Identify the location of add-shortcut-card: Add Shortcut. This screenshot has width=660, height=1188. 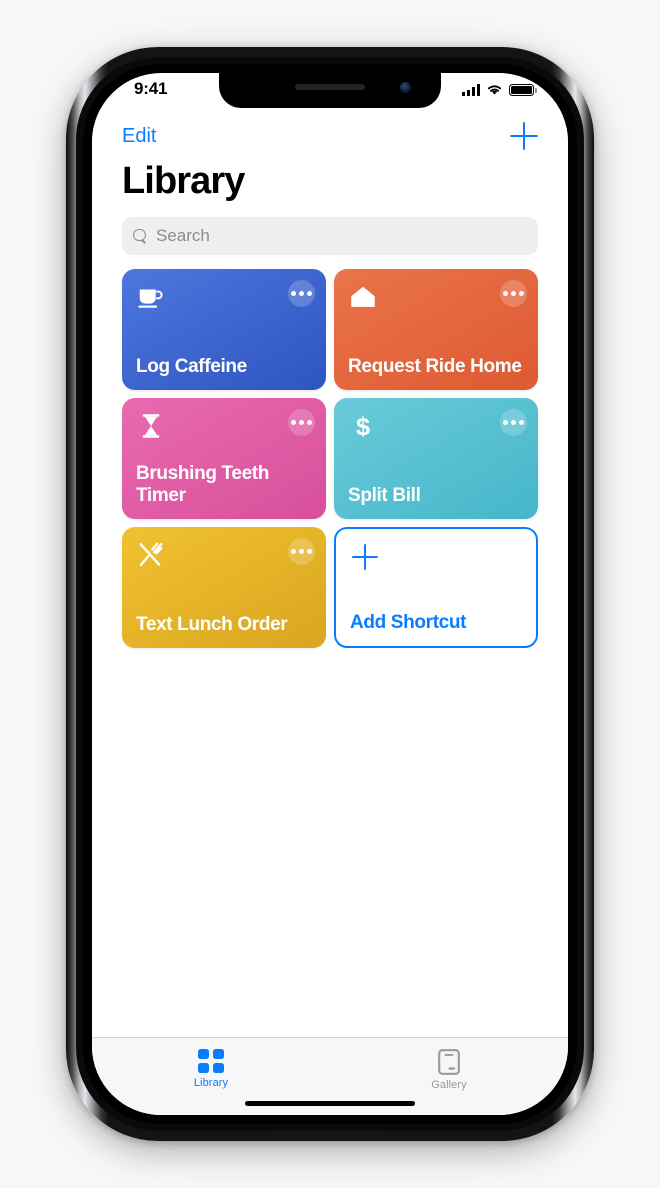
(436, 587).